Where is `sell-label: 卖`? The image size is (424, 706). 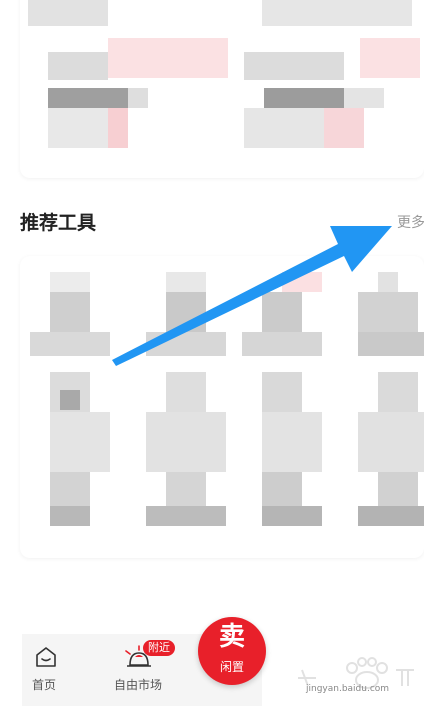 sell-label: 卖 is located at coordinates (231, 637).